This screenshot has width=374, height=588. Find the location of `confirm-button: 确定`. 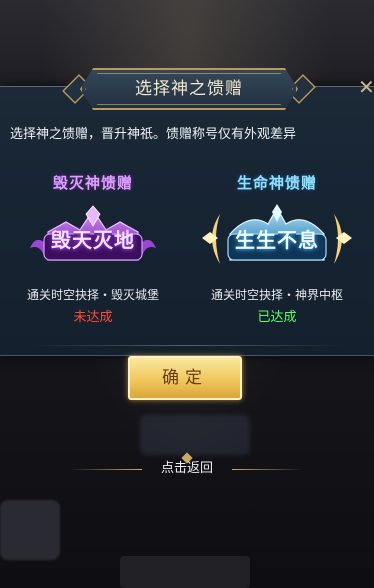

confirm-button: 确定 is located at coordinates (185, 378).